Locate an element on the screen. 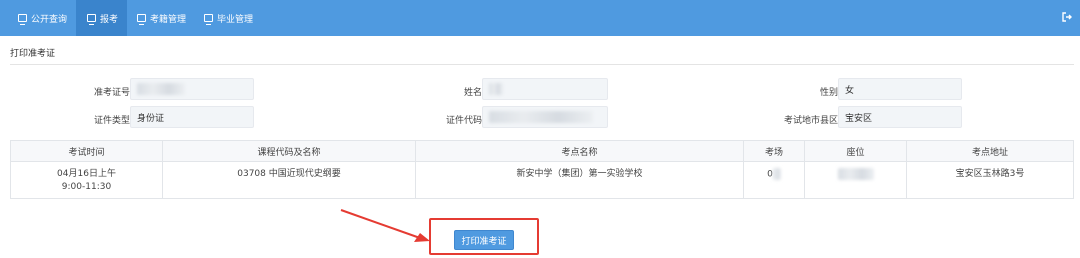 This screenshot has width=1080, height=258. name-label: 姓名 is located at coordinates (472, 93).